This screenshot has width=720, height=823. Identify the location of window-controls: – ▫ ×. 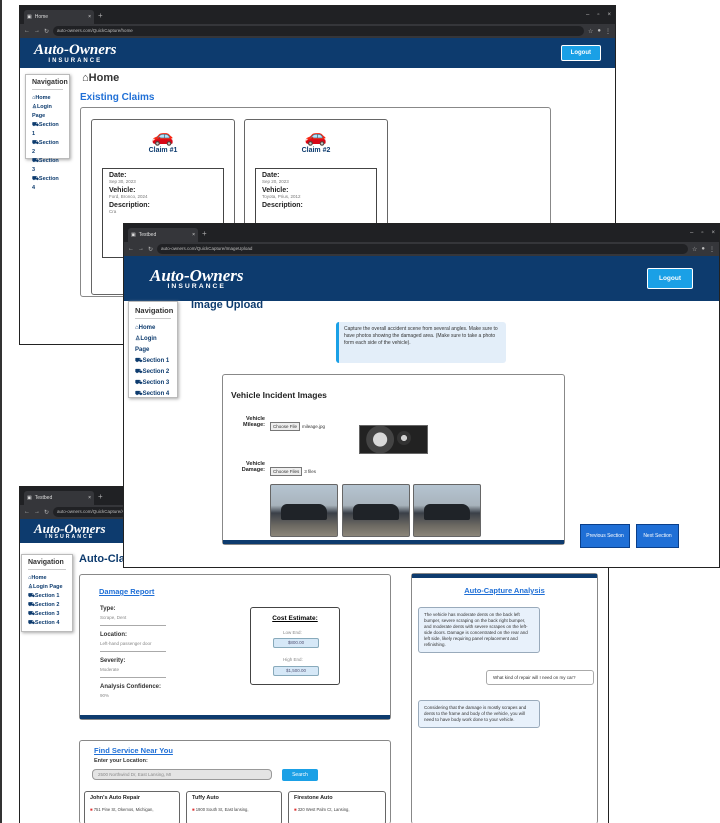
(702, 233).